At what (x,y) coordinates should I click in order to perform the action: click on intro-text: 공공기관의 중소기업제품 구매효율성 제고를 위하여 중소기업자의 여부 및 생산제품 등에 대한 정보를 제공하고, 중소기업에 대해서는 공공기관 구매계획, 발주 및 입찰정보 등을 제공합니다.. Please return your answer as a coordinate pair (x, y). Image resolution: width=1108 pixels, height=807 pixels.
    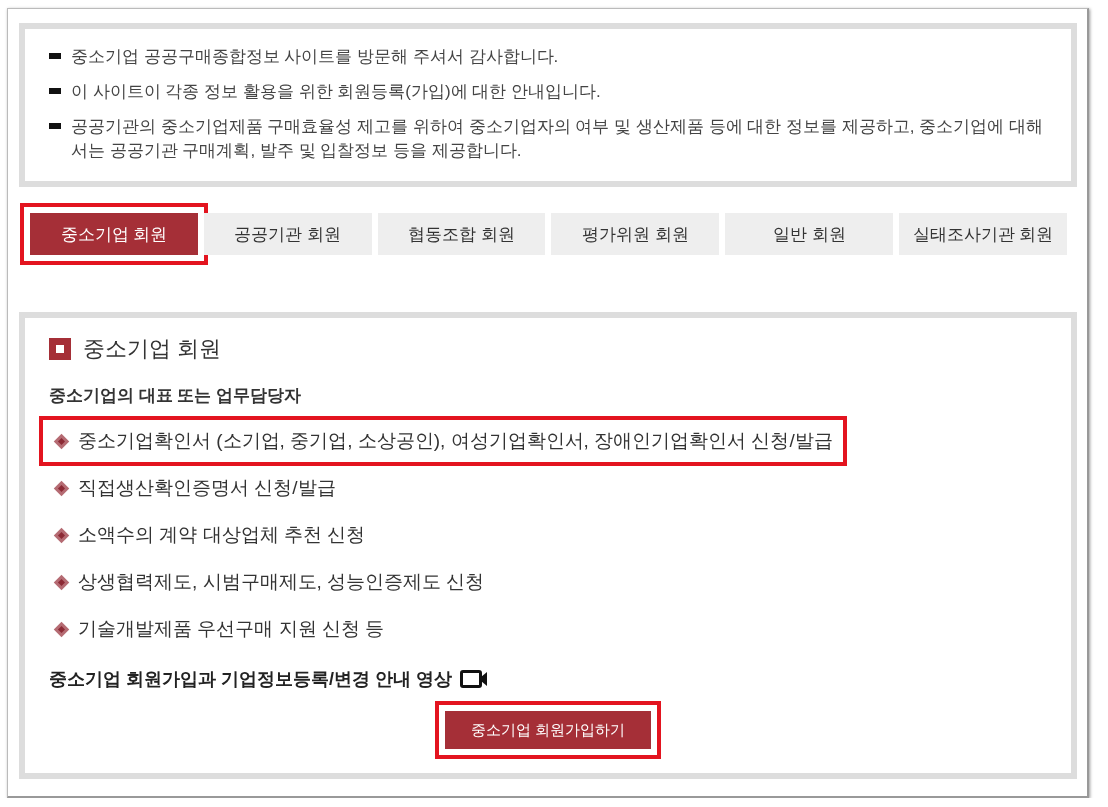
    Looking at the image, I should click on (557, 139).